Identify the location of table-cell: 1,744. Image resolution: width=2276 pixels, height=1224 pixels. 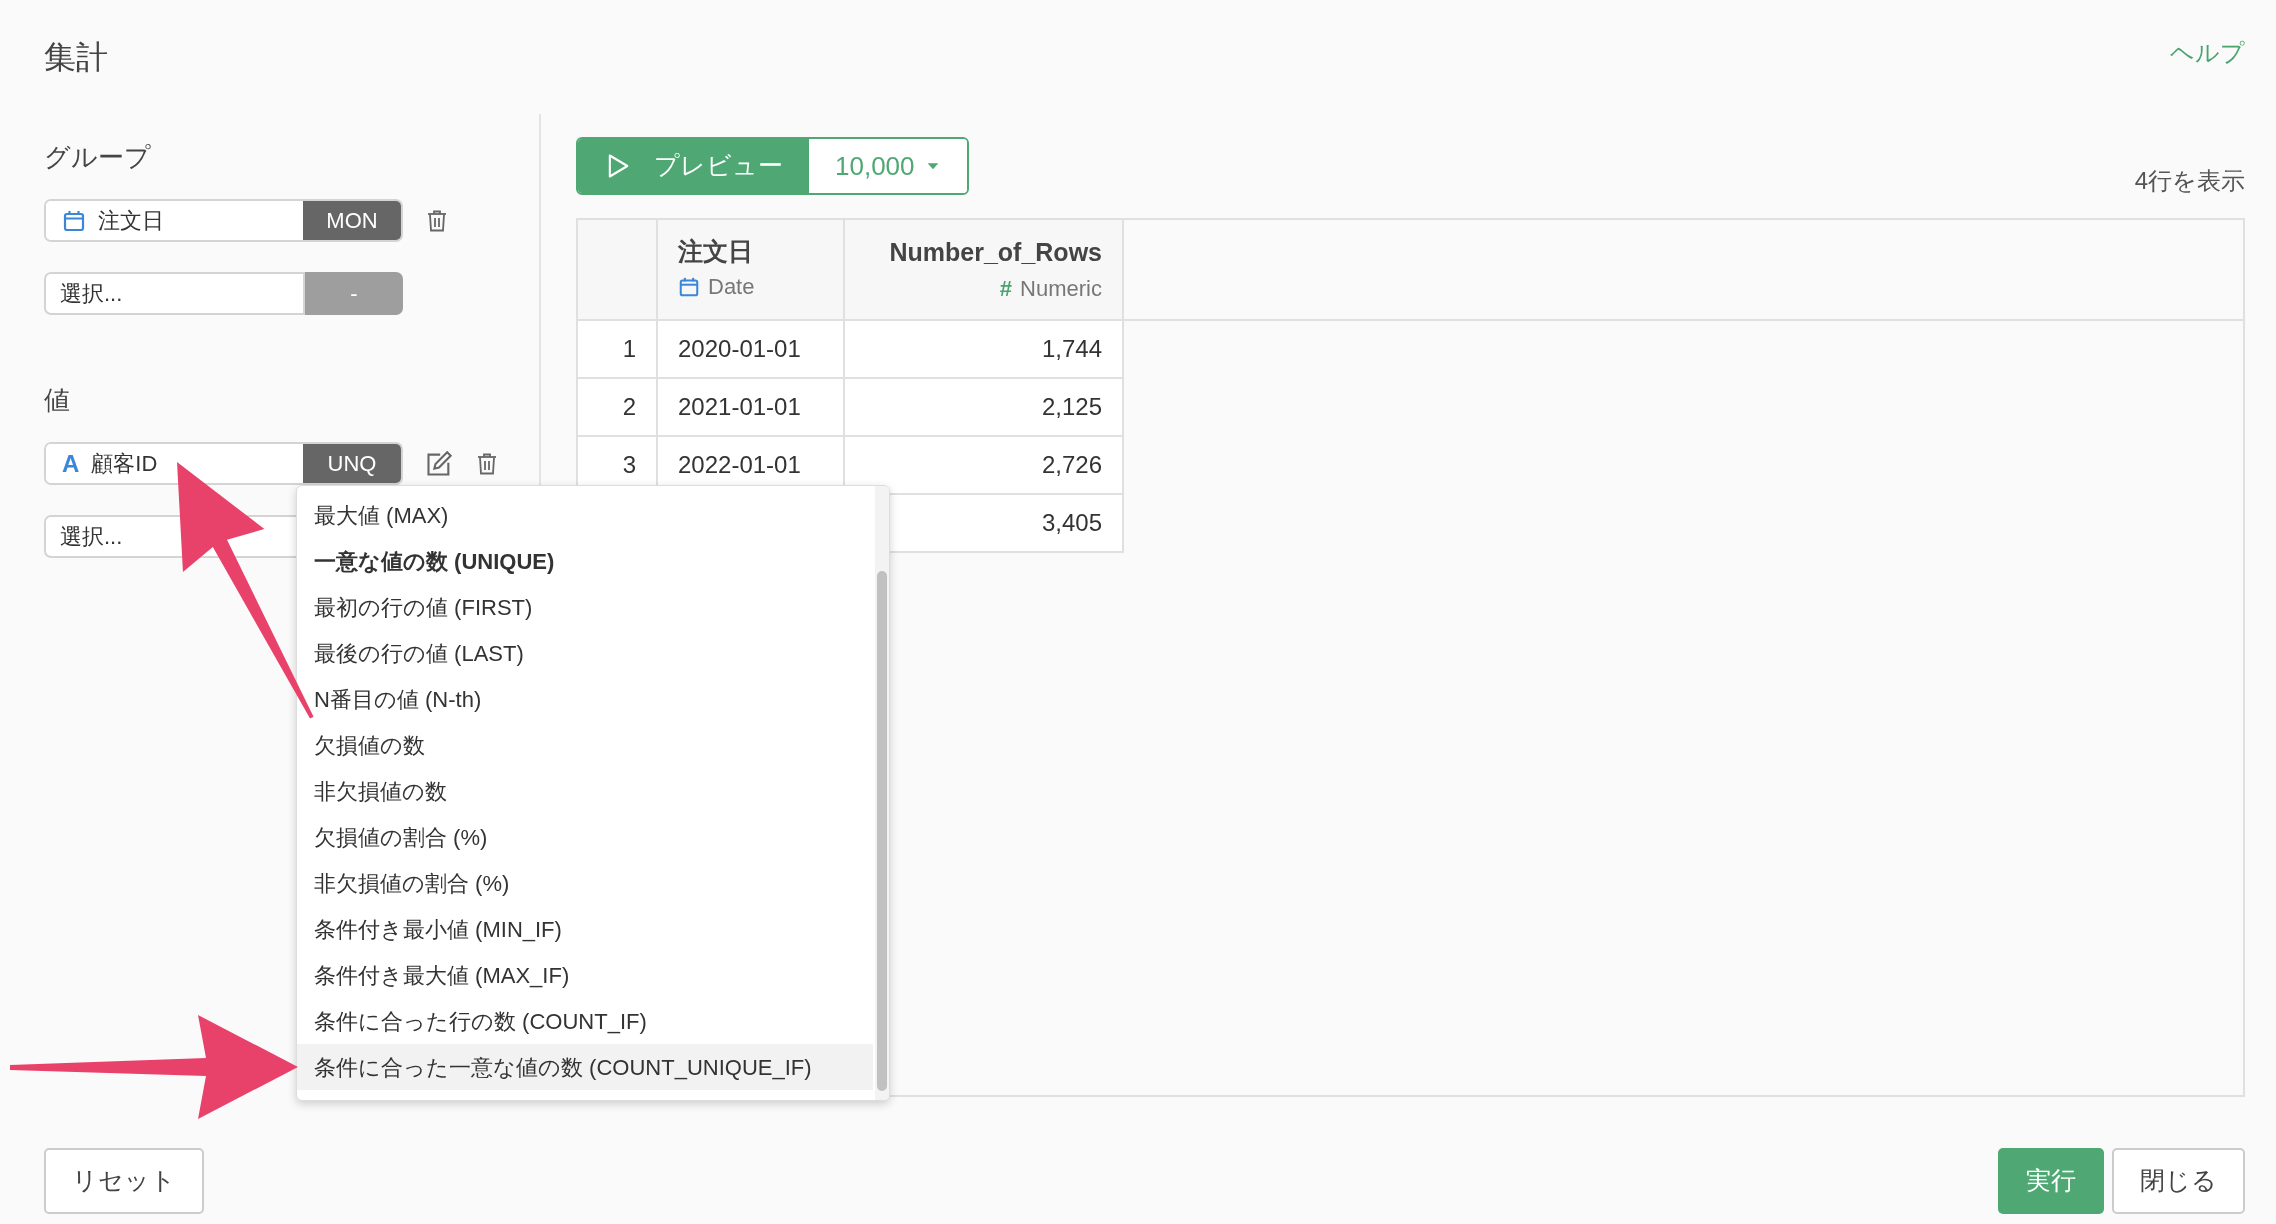
(983, 349).